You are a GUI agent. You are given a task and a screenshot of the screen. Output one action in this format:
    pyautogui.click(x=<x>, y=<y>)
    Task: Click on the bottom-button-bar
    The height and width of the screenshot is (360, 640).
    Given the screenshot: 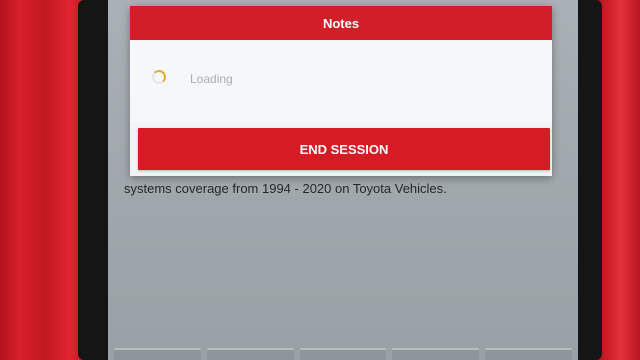 What is the action you would take?
    pyautogui.click(x=343, y=354)
    